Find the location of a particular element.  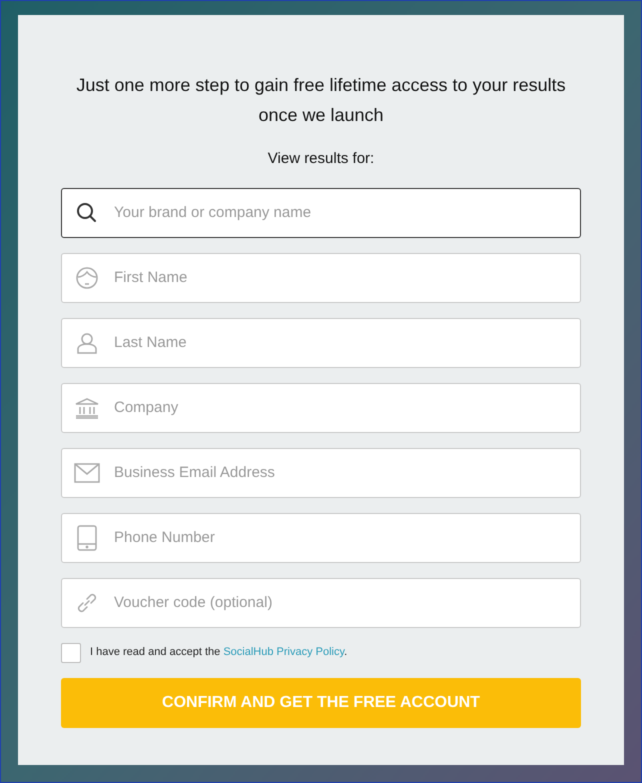

search-icon is located at coordinates (87, 212).